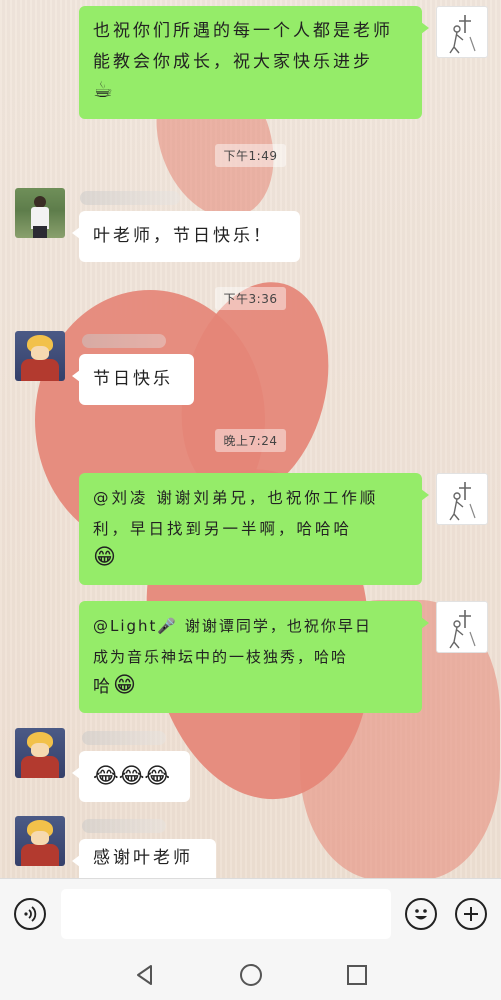 The width and height of the screenshot is (501, 1000). I want to click on home-nav-icon, so click(251, 975).